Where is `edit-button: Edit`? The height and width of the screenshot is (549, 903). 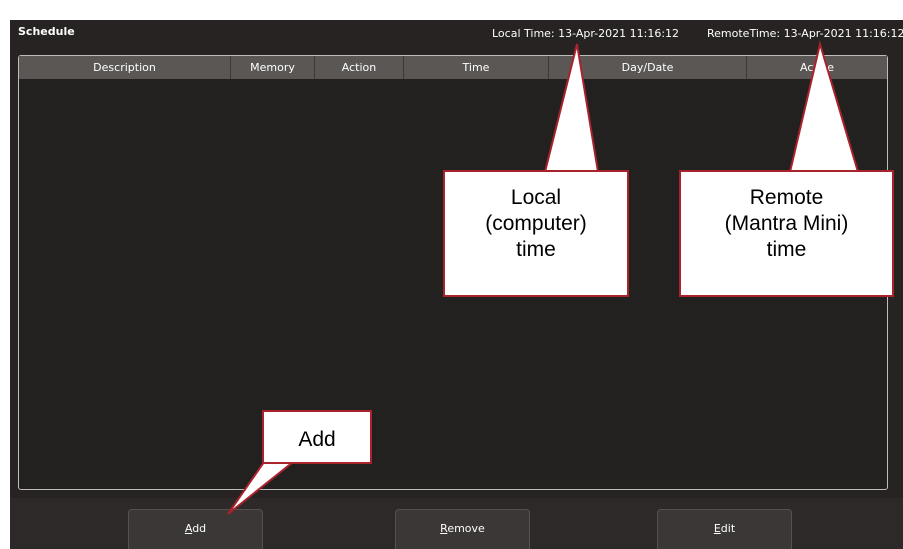
edit-button: Edit is located at coordinates (724, 529).